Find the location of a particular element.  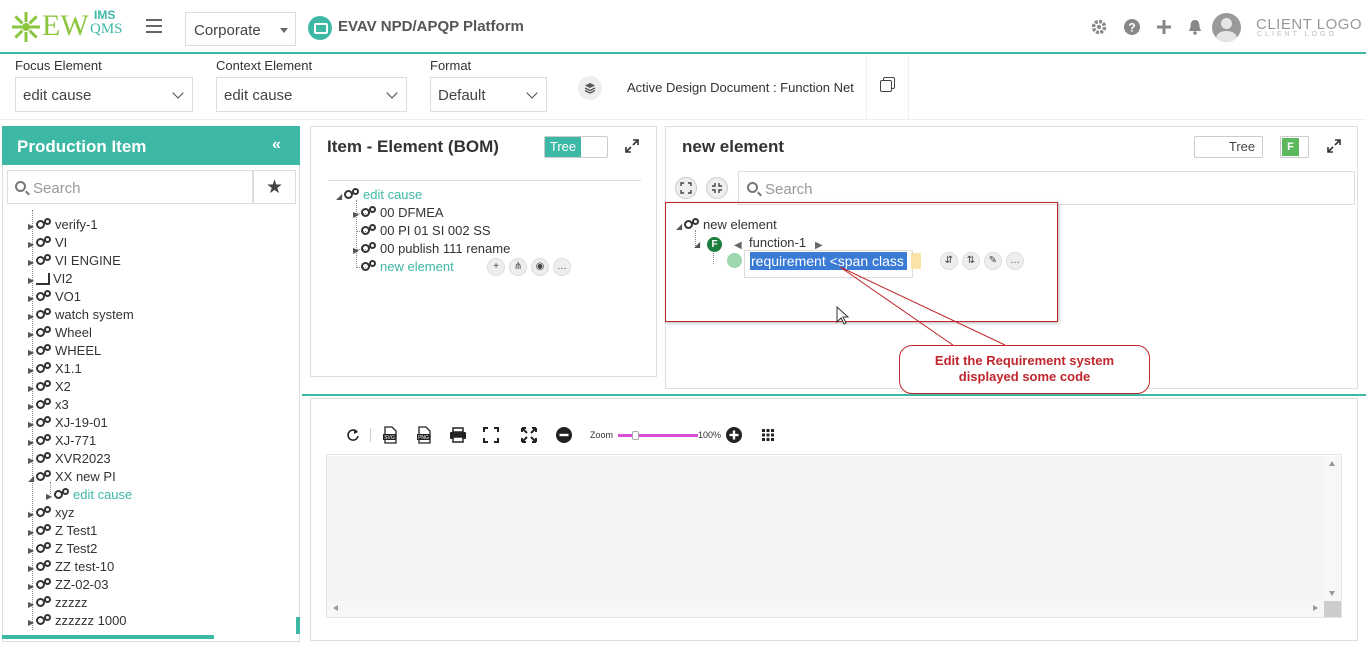

tree-item: ▶ X2 is located at coordinates (49, 387).